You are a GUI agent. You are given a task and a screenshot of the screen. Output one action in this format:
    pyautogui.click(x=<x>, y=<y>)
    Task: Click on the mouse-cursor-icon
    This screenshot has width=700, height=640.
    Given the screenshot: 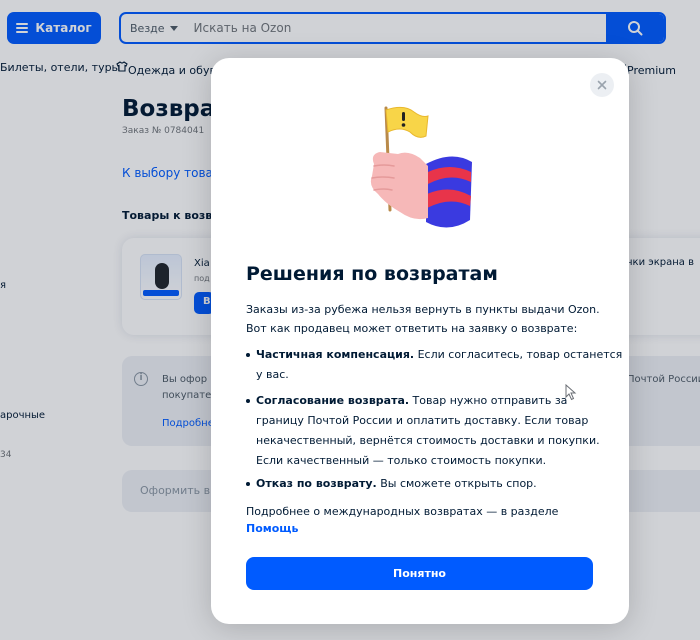 What is the action you would take?
    pyautogui.click(x=571, y=392)
    